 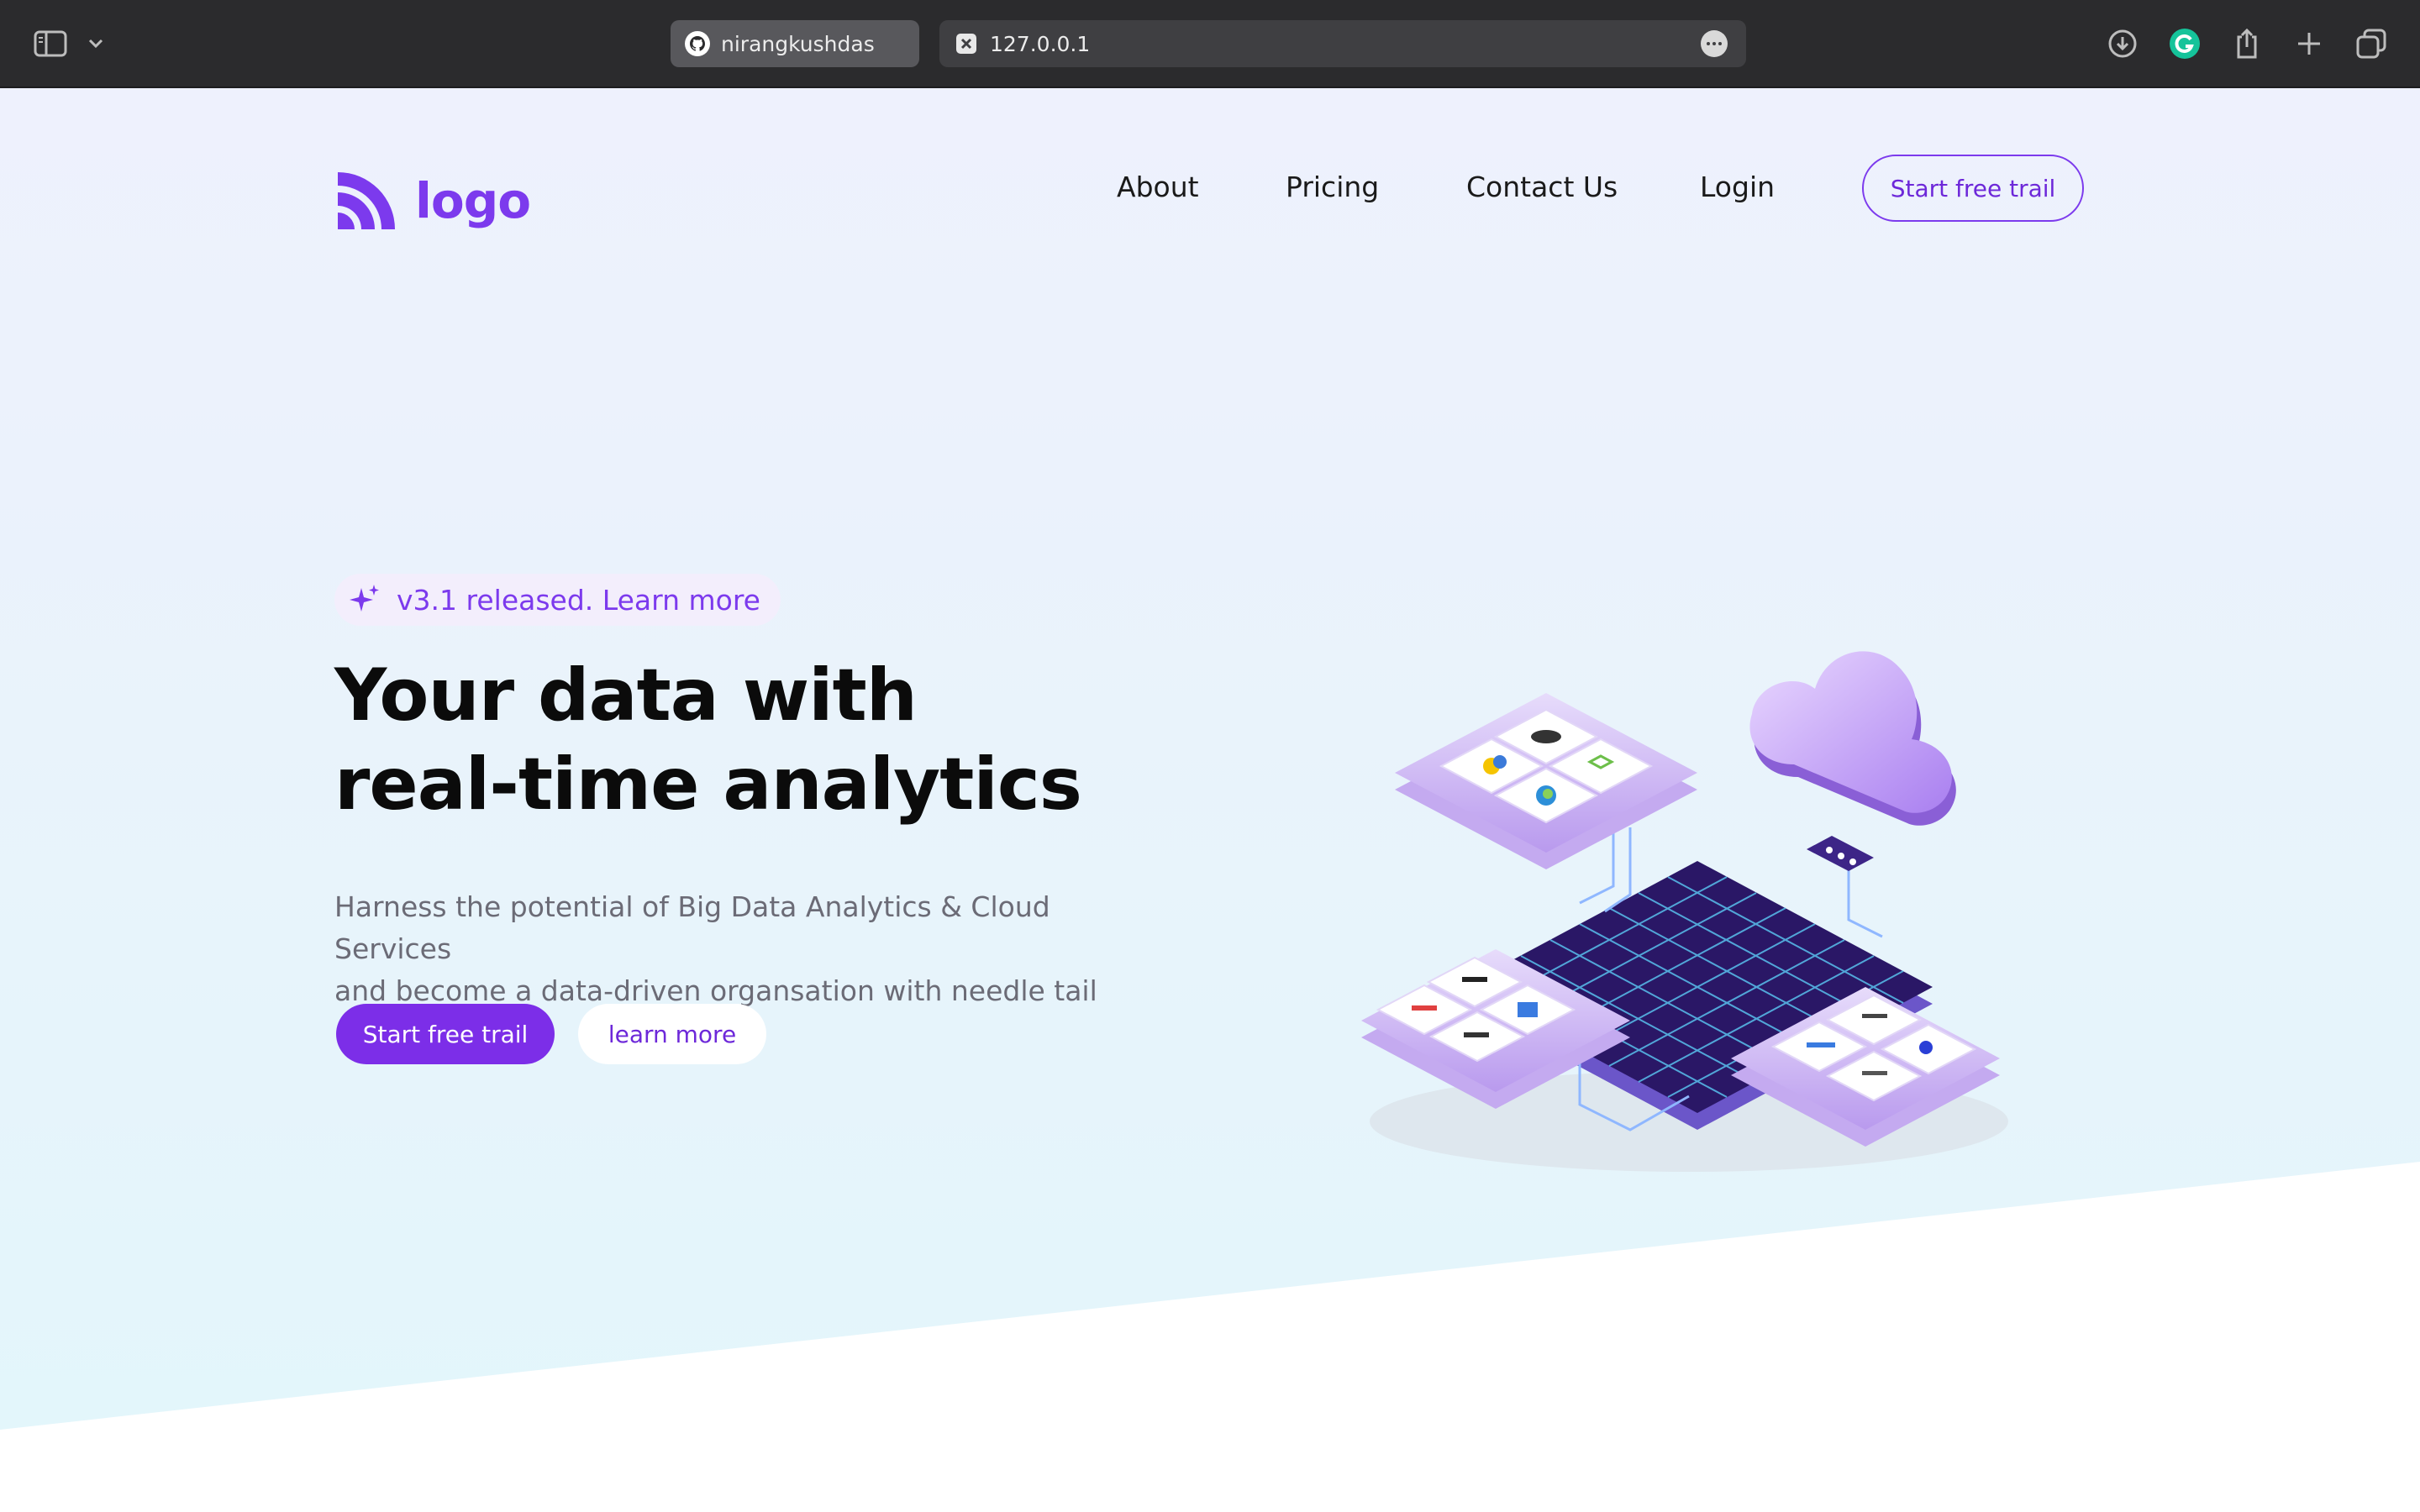 I want to click on sparkle-icon, so click(x=364, y=598).